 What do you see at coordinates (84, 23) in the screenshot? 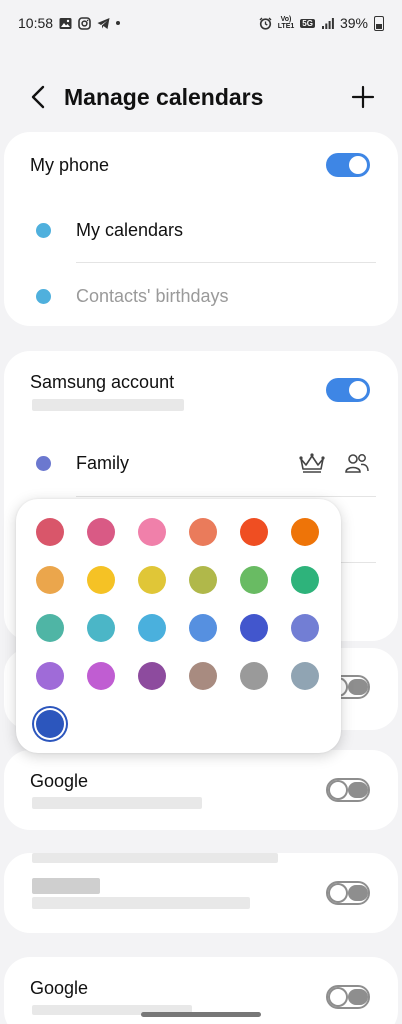
I see `instagram-icon` at bounding box center [84, 23].